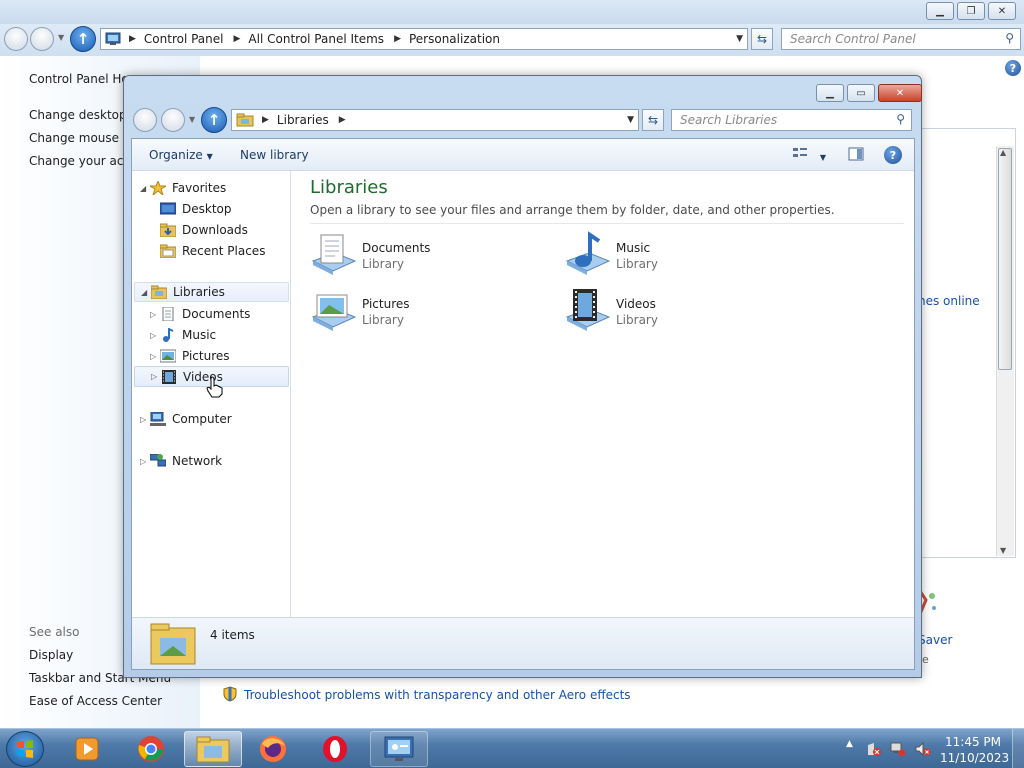 The width and height of the screenshot is (1024, 768). I want to click on library-item-music-type: Library, so click(637, 264).